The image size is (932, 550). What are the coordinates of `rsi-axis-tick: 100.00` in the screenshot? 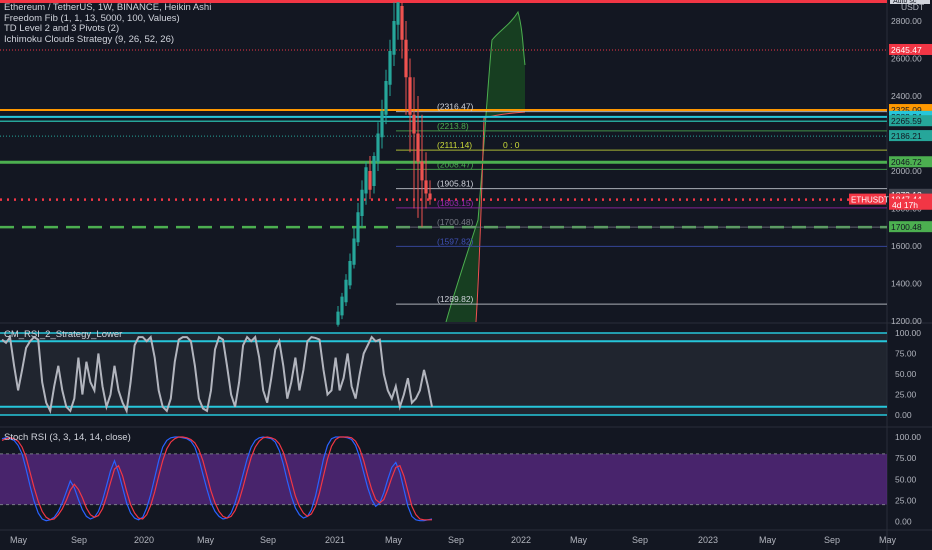 It's located at (908, 333).